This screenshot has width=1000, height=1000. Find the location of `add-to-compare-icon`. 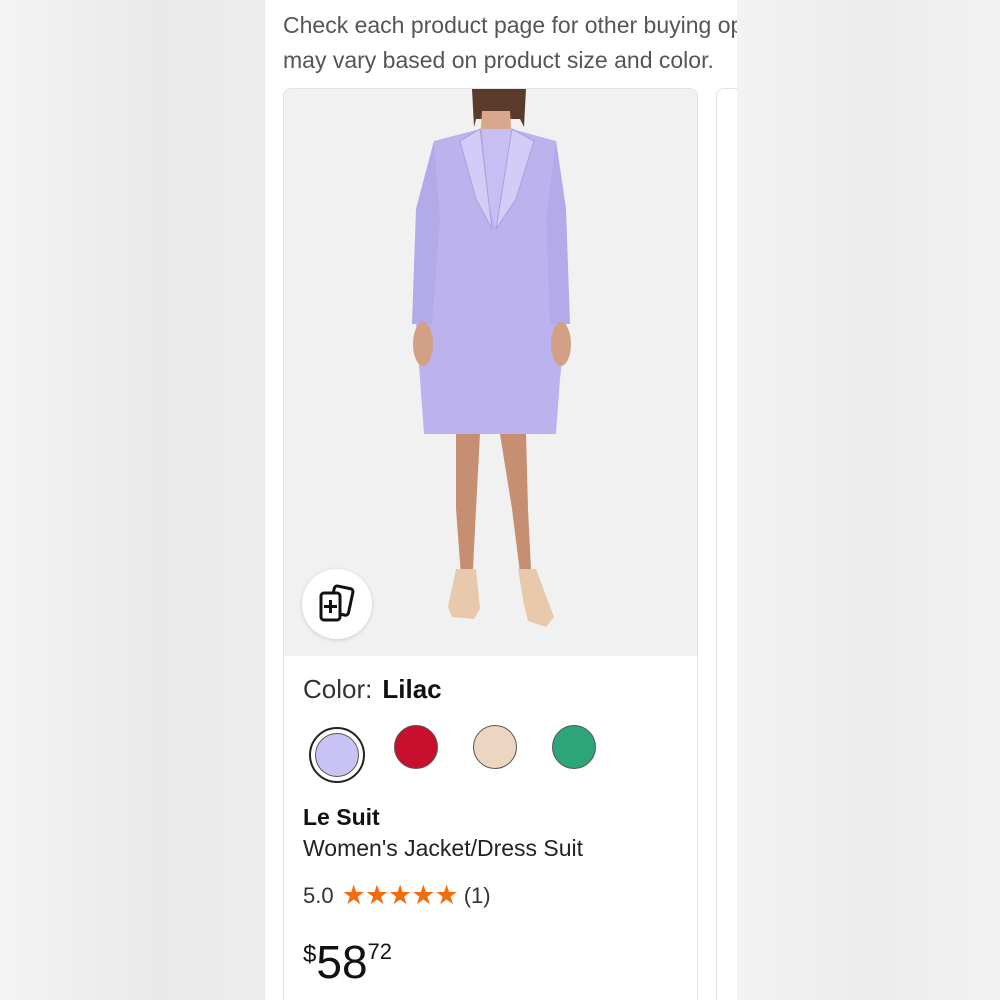

add-to-compare-icon is located at coordinates (337, 603).